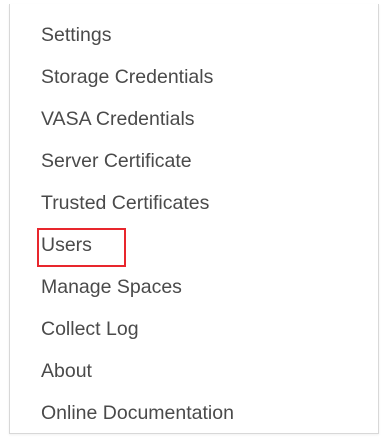 The height and width of the screenshot is (438, 383). What do you see at coordinates (116, 161) in the screenshot?
I see `menu-item-server-certificate: Server Certificate` at bounding box center [116, 161].